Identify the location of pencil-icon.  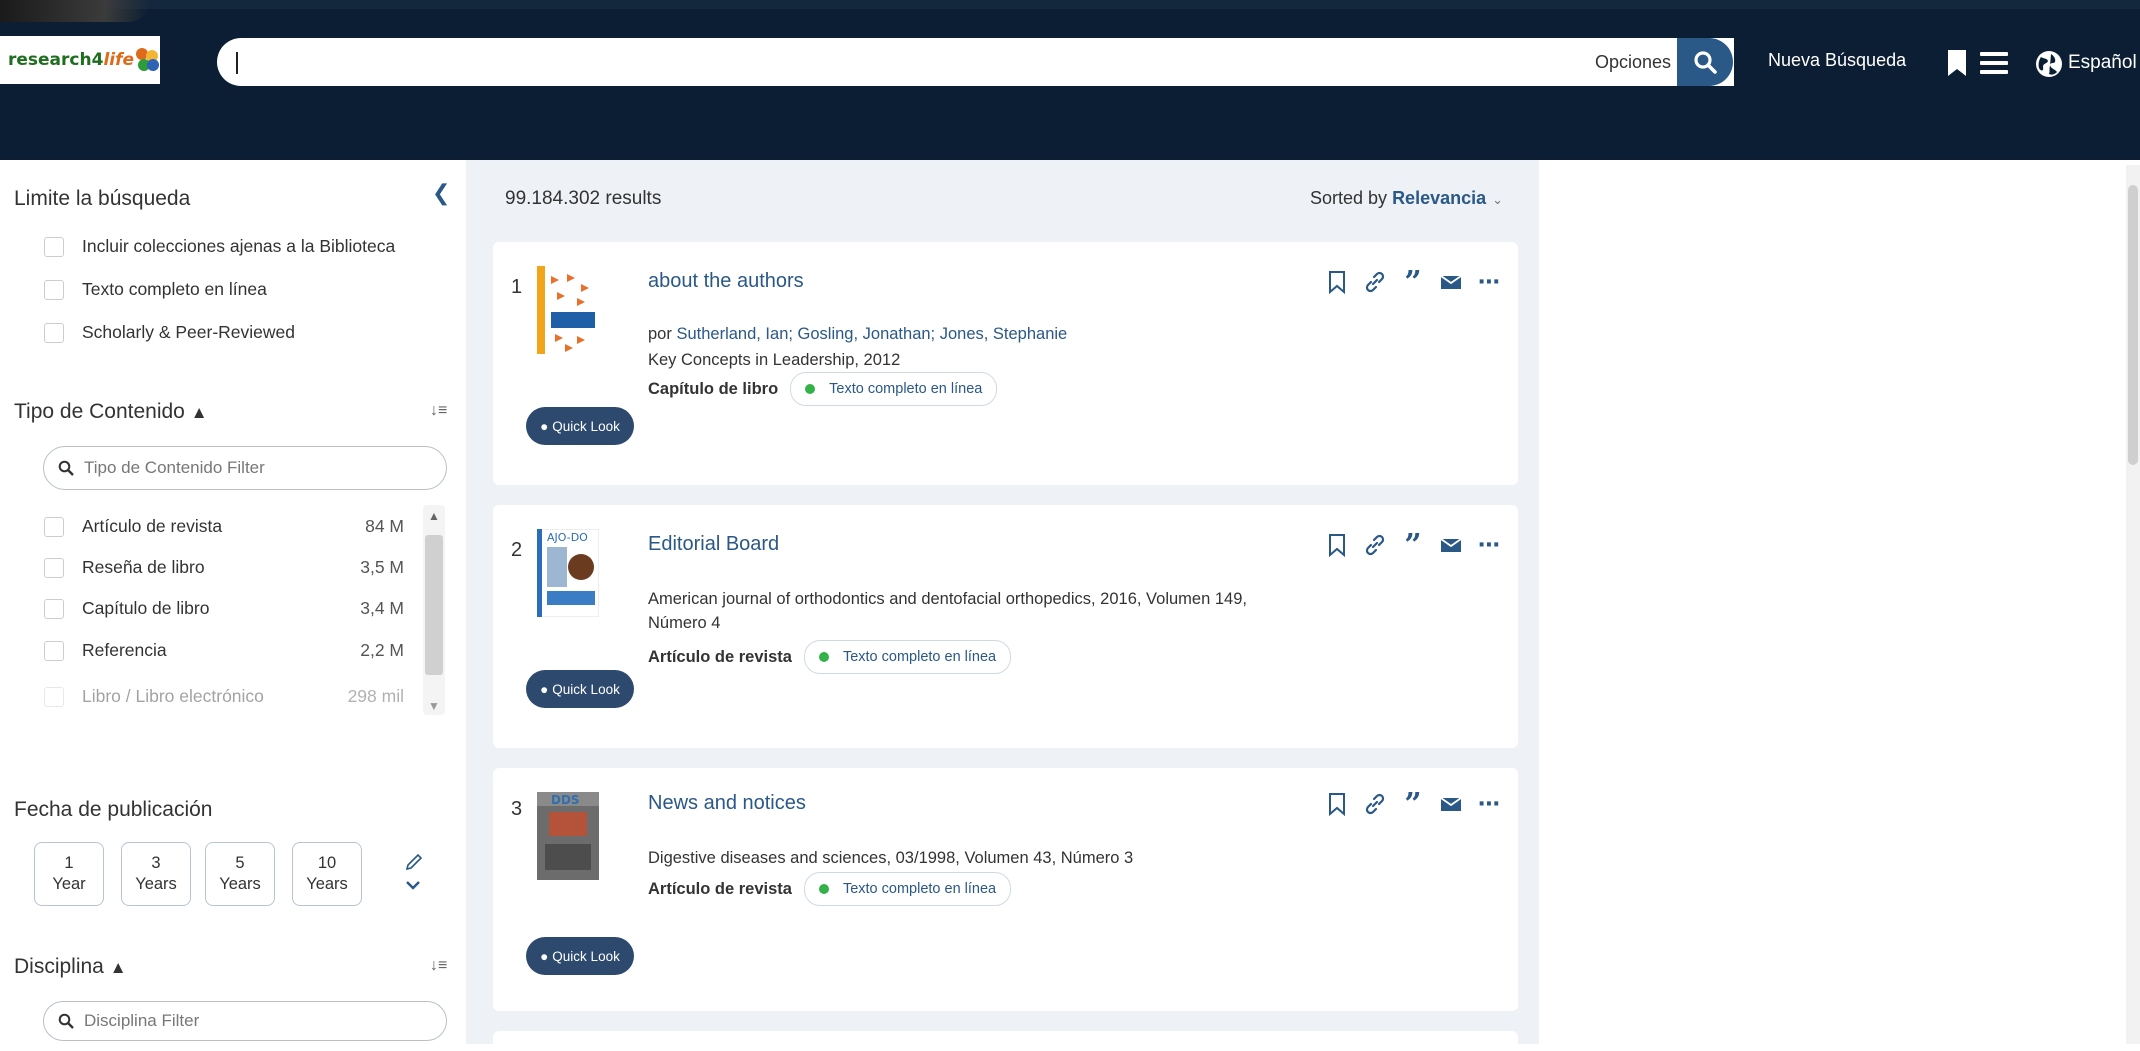
(414, 862).